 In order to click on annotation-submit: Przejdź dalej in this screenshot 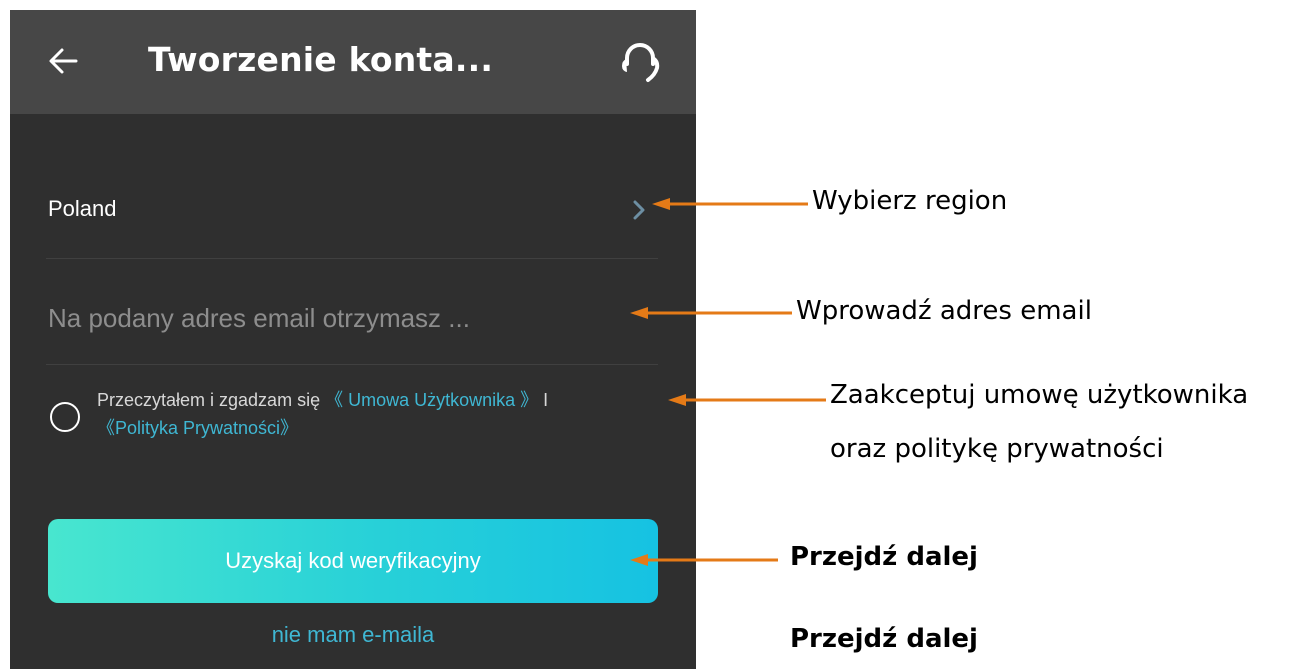, I will do `click(884, 557)`.